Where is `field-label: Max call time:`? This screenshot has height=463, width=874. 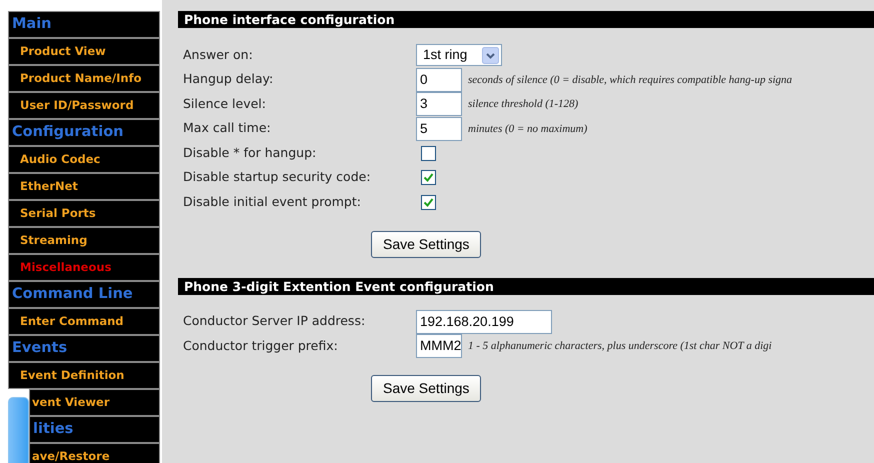
field-label: Max call time: is located at coordinates (227, 128).